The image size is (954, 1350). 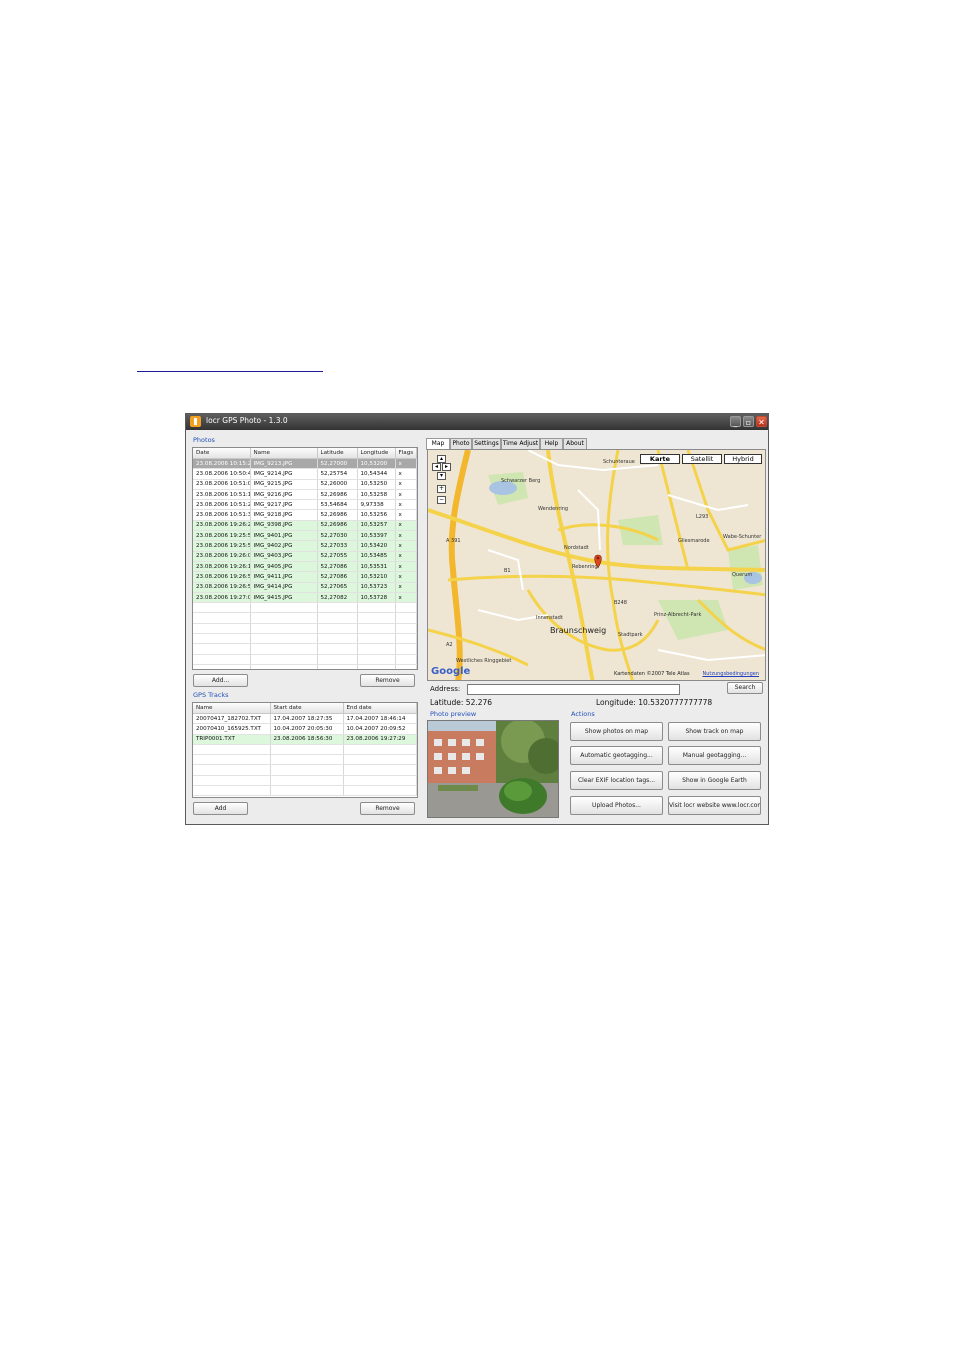 I want to click on table-cell: IMG_9213.JPG, so click(x=284, y=464).